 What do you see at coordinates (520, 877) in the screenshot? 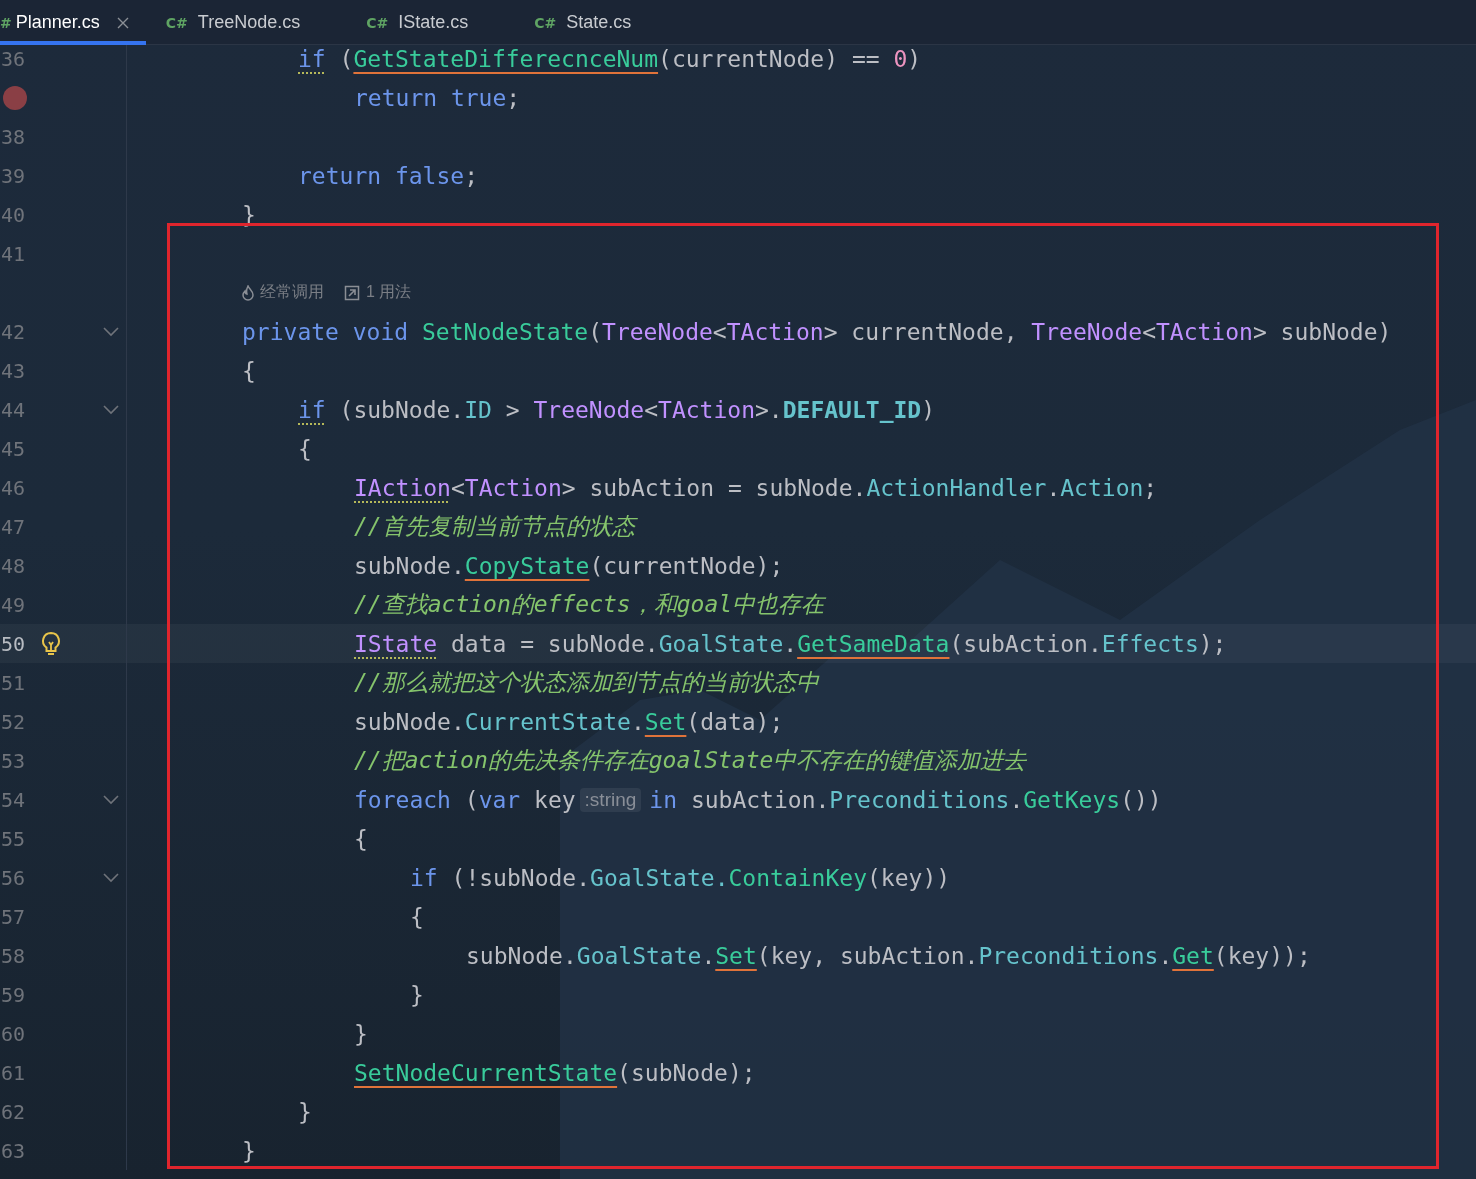
I see `code-text: (!subNode.` at bounding box center [520, 877].